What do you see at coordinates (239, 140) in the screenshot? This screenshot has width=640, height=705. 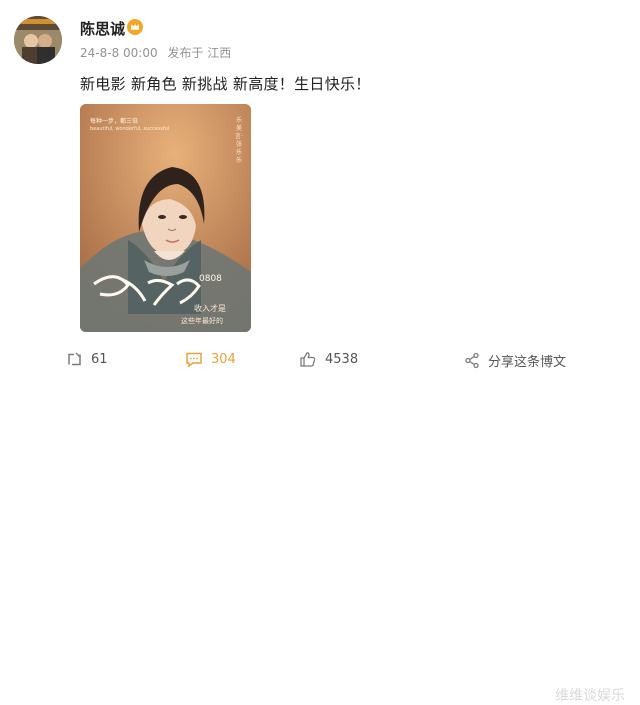 I see `poster-vertical-text: 乐美言·张乐乐` at bounding box center [239, 140].